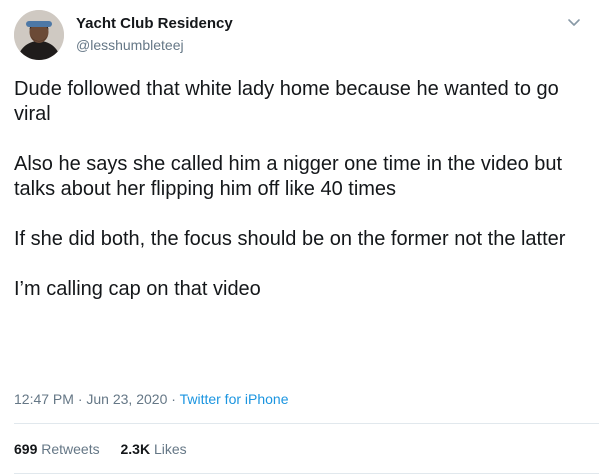  I want to click on retweets-stat: 699 Retweets, so click(57, 449).